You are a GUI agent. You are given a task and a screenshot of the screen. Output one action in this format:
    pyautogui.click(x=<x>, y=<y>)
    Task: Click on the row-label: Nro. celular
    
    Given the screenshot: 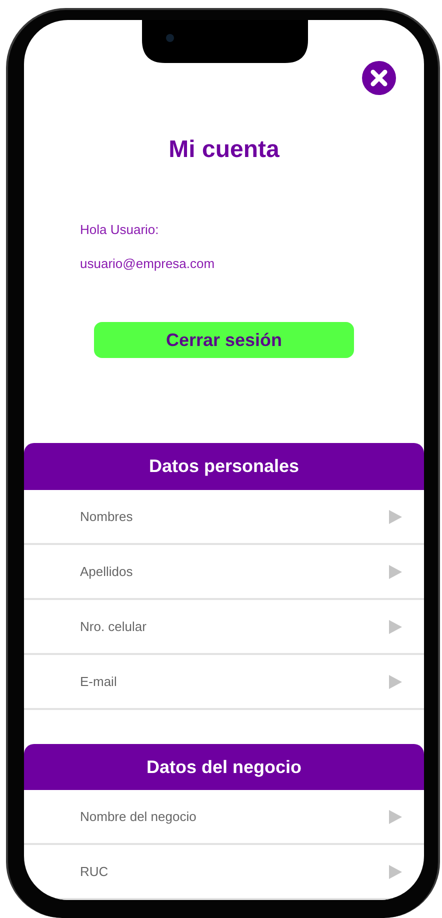 What is the action you would take?
    pyautogui.click(x=113, y=626)
    